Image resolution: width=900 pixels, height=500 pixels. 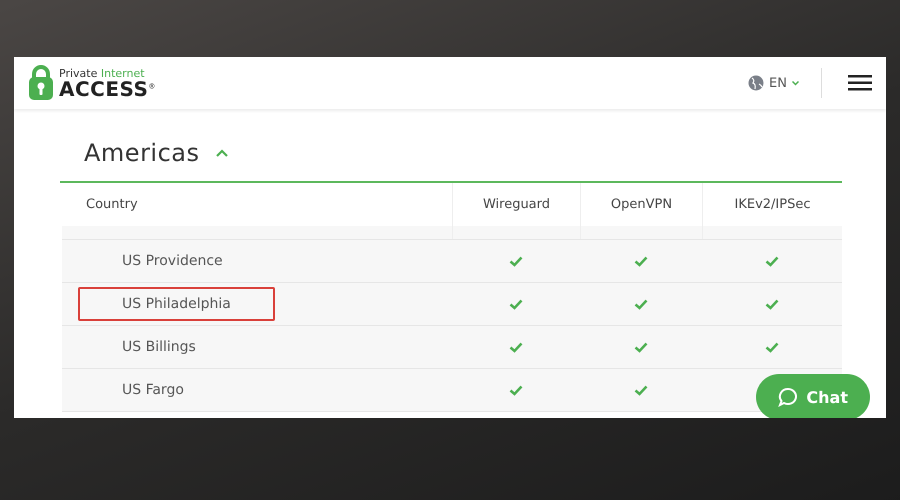 I want to click on country-cell-text: US Billings, so click(x=159, y=347).